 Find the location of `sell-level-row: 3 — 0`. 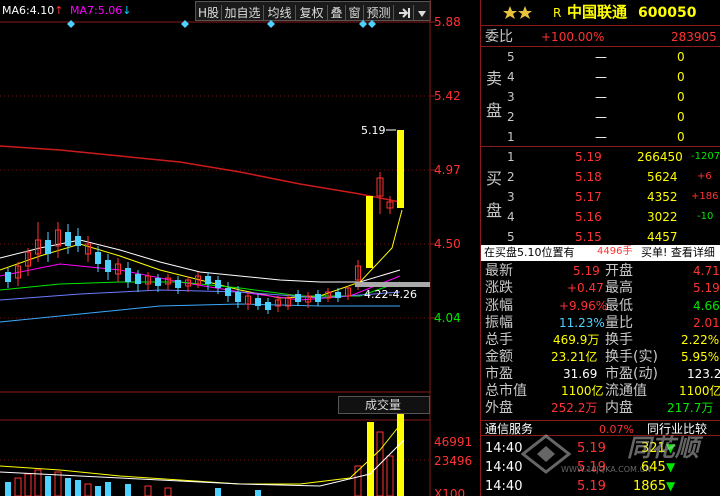

sell-level-row: 3 — 0 is located at coordinates (598, 97).